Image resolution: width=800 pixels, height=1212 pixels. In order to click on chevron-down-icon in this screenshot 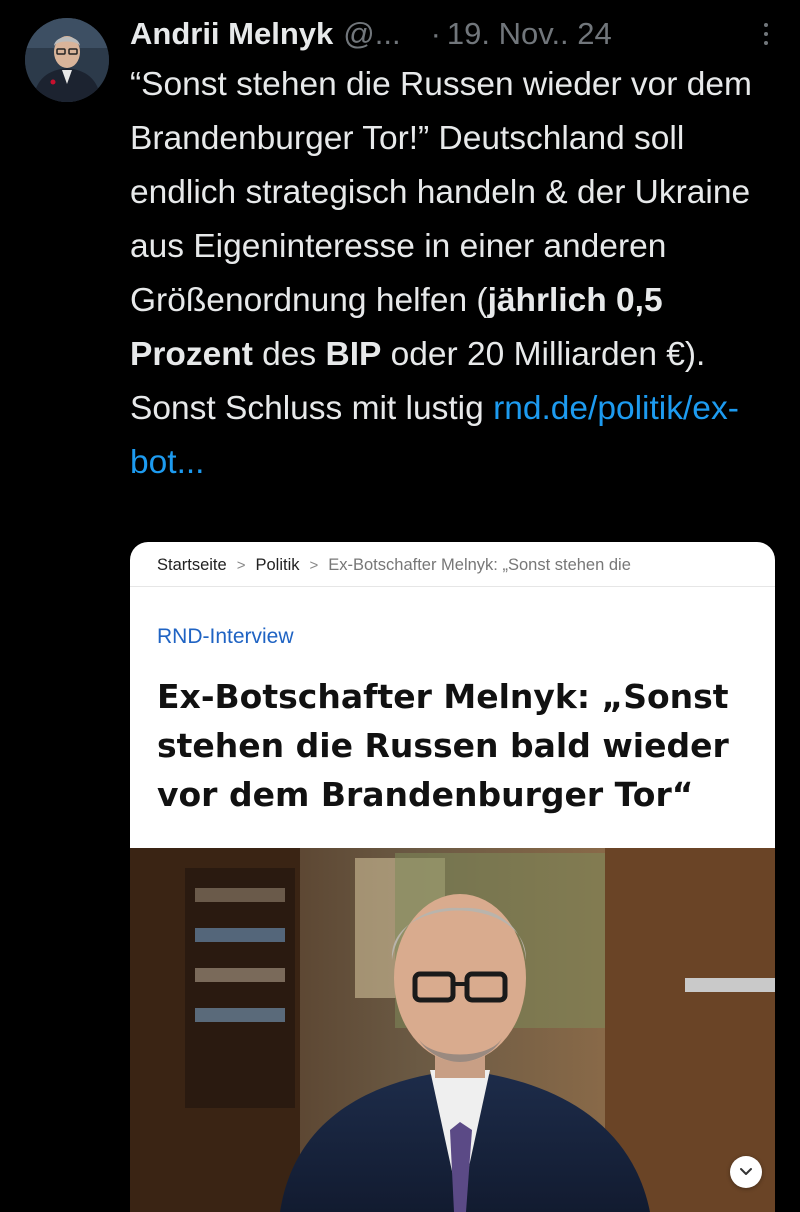, I will do `click(746, 1172)`.